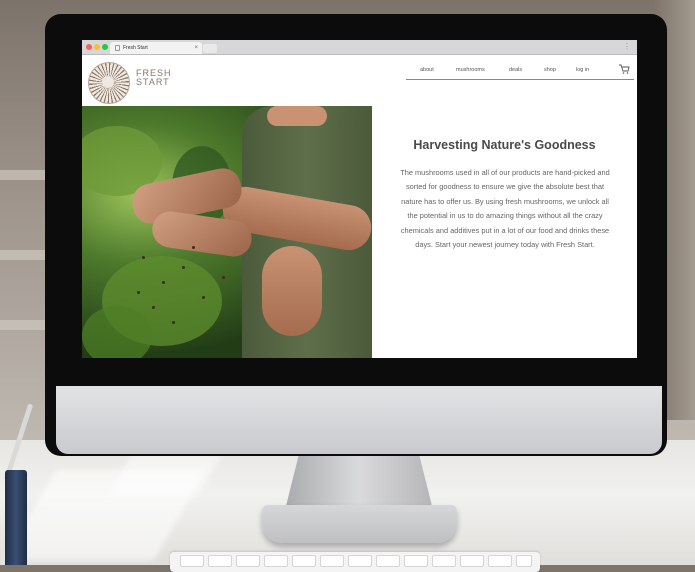 This screenshot has width=695, height=572. What do you see at coordinates (359, 524) in the screenshot?
I see `monitor-stand-base` at bounding box center [359, 524].